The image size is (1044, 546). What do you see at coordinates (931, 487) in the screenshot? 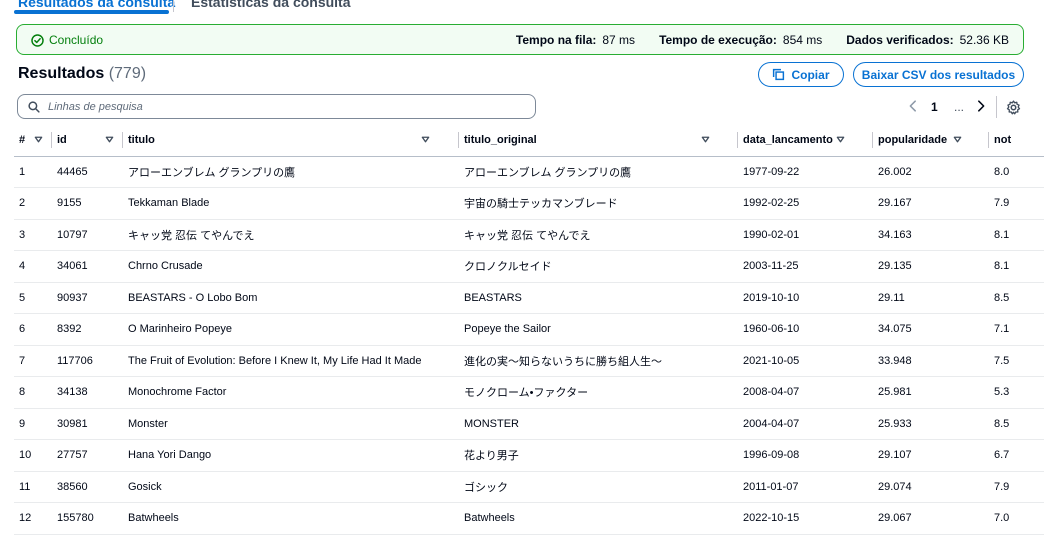
I see `popularidade-cell: 29.074` at bounding box center [931, 487].